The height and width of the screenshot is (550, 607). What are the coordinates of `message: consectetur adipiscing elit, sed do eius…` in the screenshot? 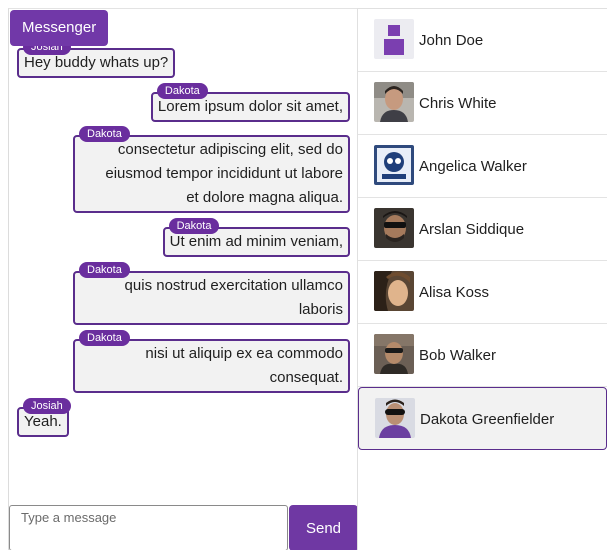 It's located at (211, 169).